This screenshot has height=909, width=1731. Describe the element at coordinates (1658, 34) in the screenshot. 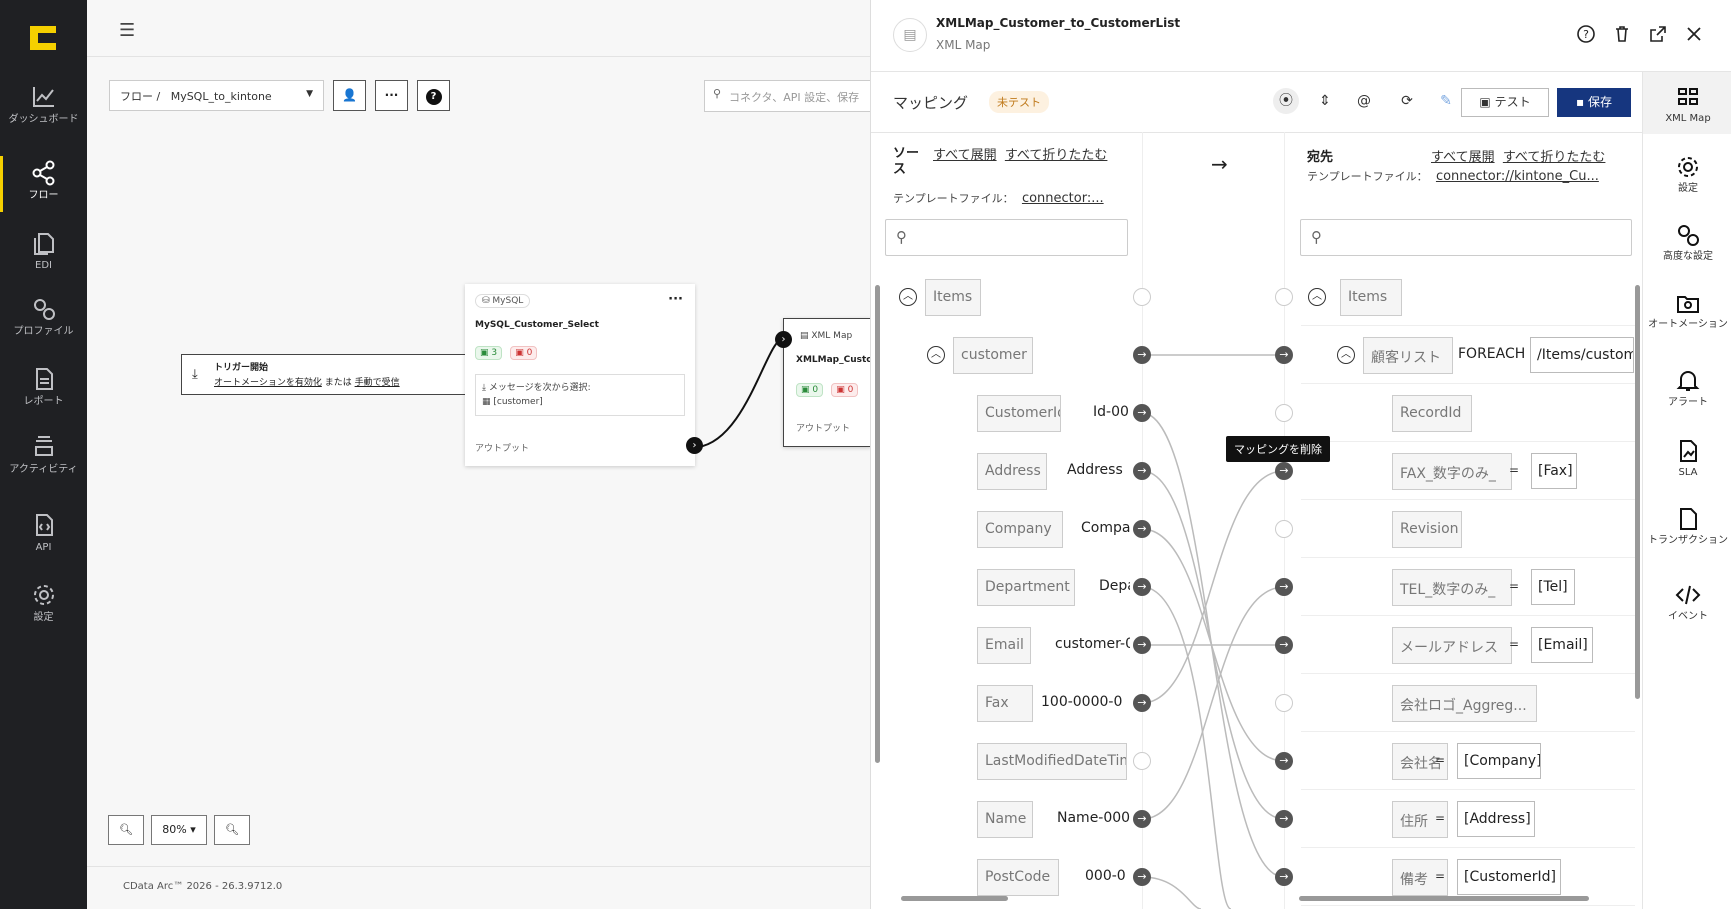

I see `external-link-icon` at that location.